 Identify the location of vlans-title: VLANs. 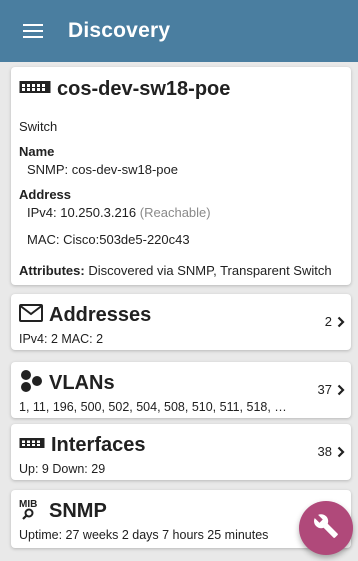
(82, 382).